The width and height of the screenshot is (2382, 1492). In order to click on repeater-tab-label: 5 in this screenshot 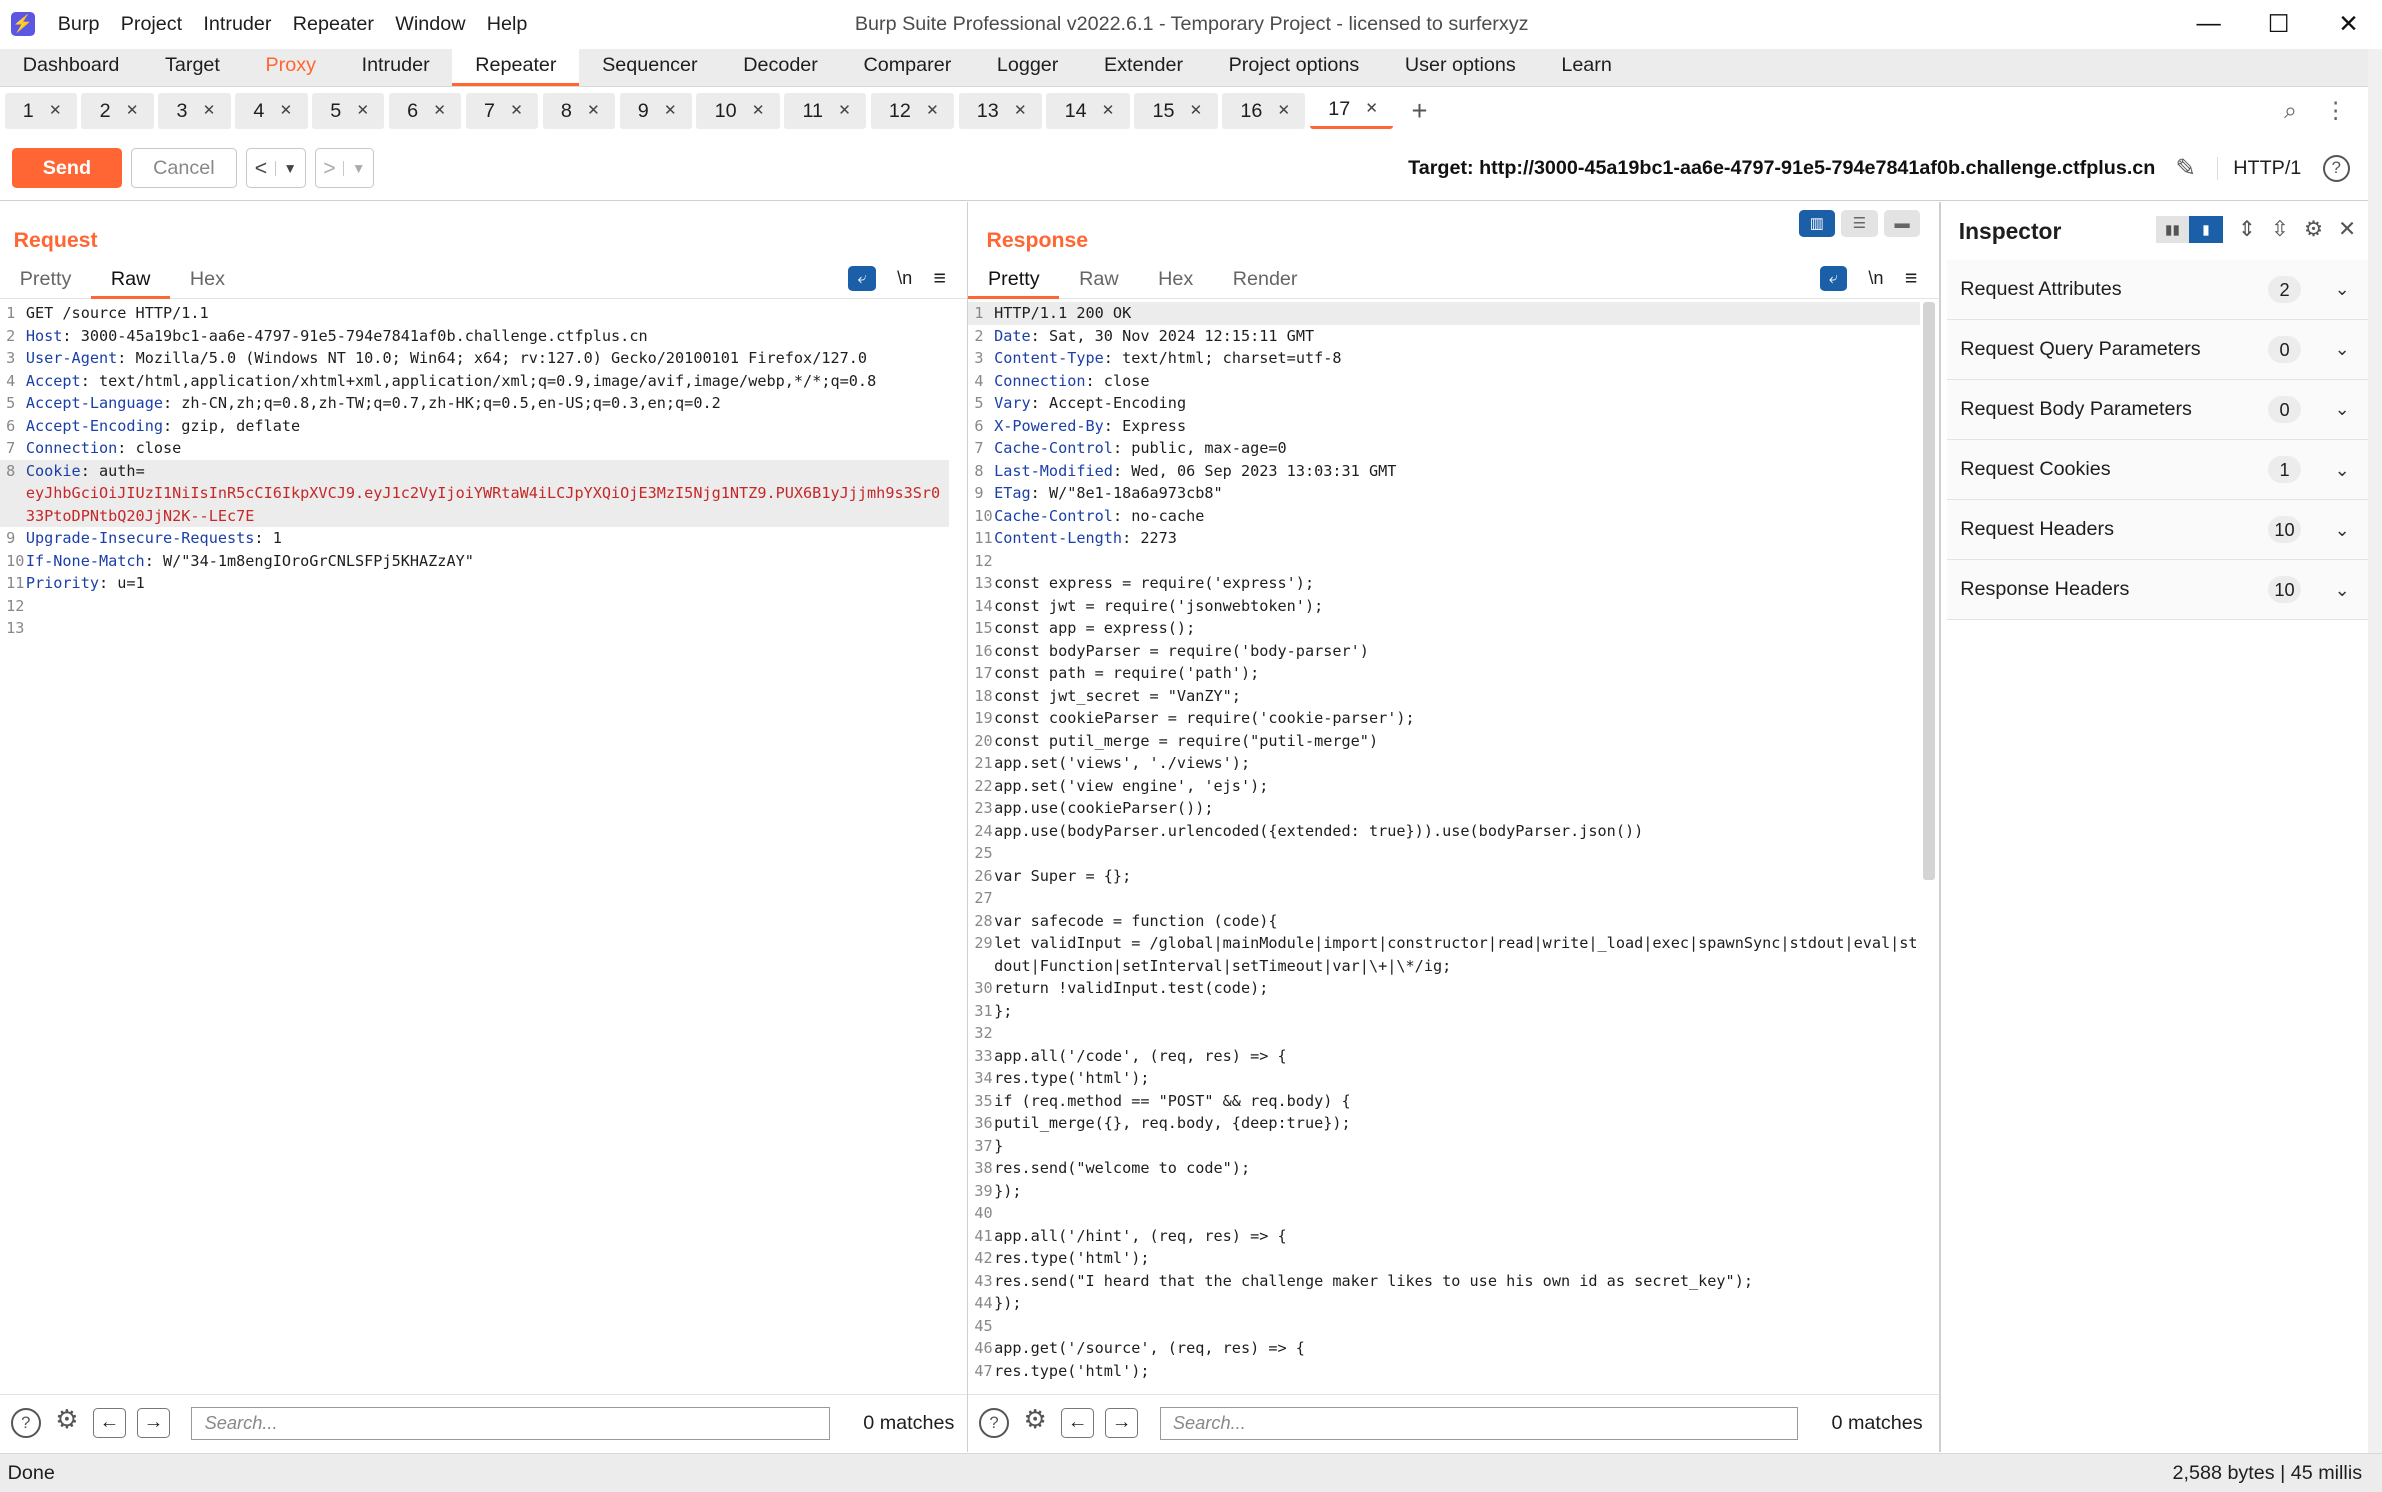, I will do `click(335, 111)`.